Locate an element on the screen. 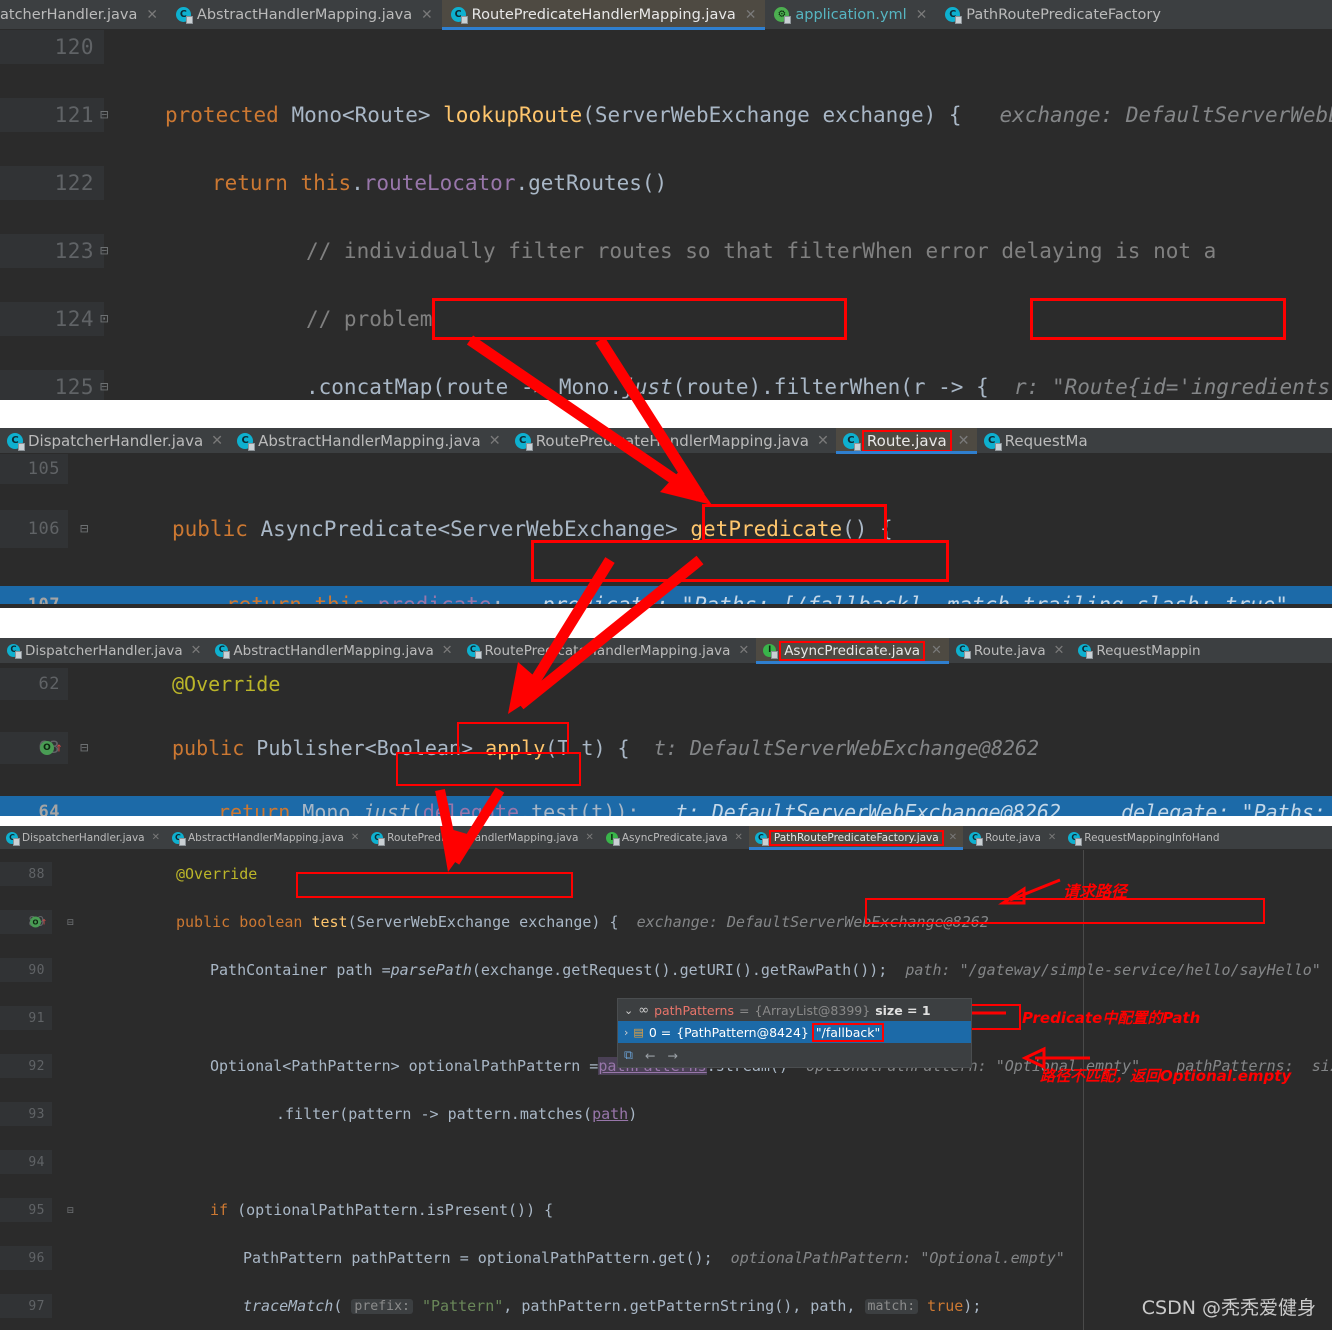 The image size is (1332, 1330). annotation-no-match: 路径不匹配，返回Optional.empty is located at coordinates (1166, 1076).